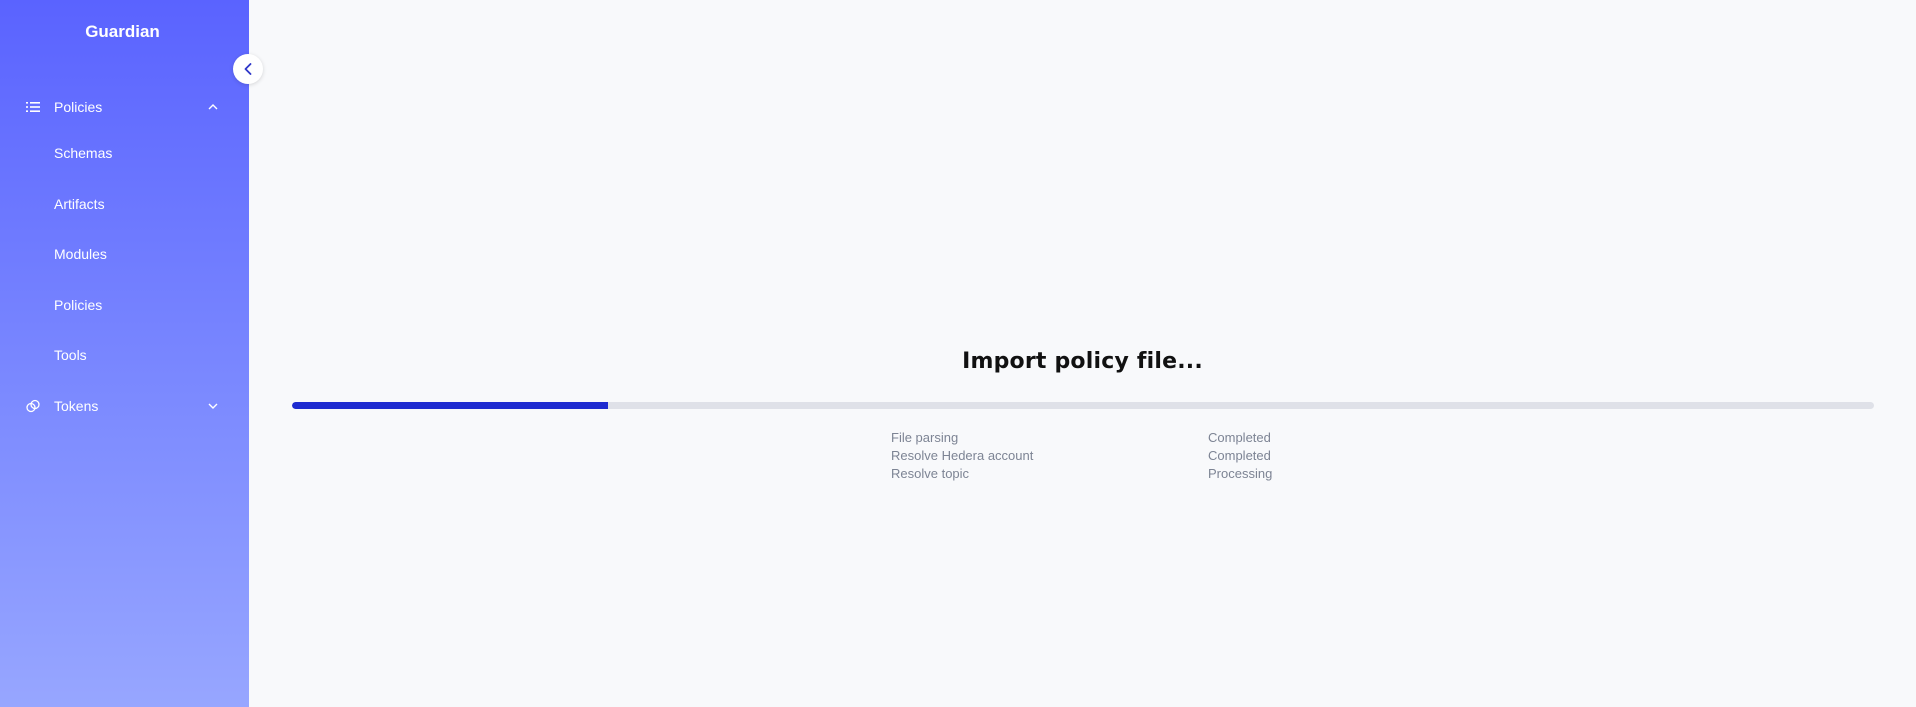 Image resolution: width=1916 pixels, height=707 pixels. I want to click on step-status: Processing, so click(1240, 473).